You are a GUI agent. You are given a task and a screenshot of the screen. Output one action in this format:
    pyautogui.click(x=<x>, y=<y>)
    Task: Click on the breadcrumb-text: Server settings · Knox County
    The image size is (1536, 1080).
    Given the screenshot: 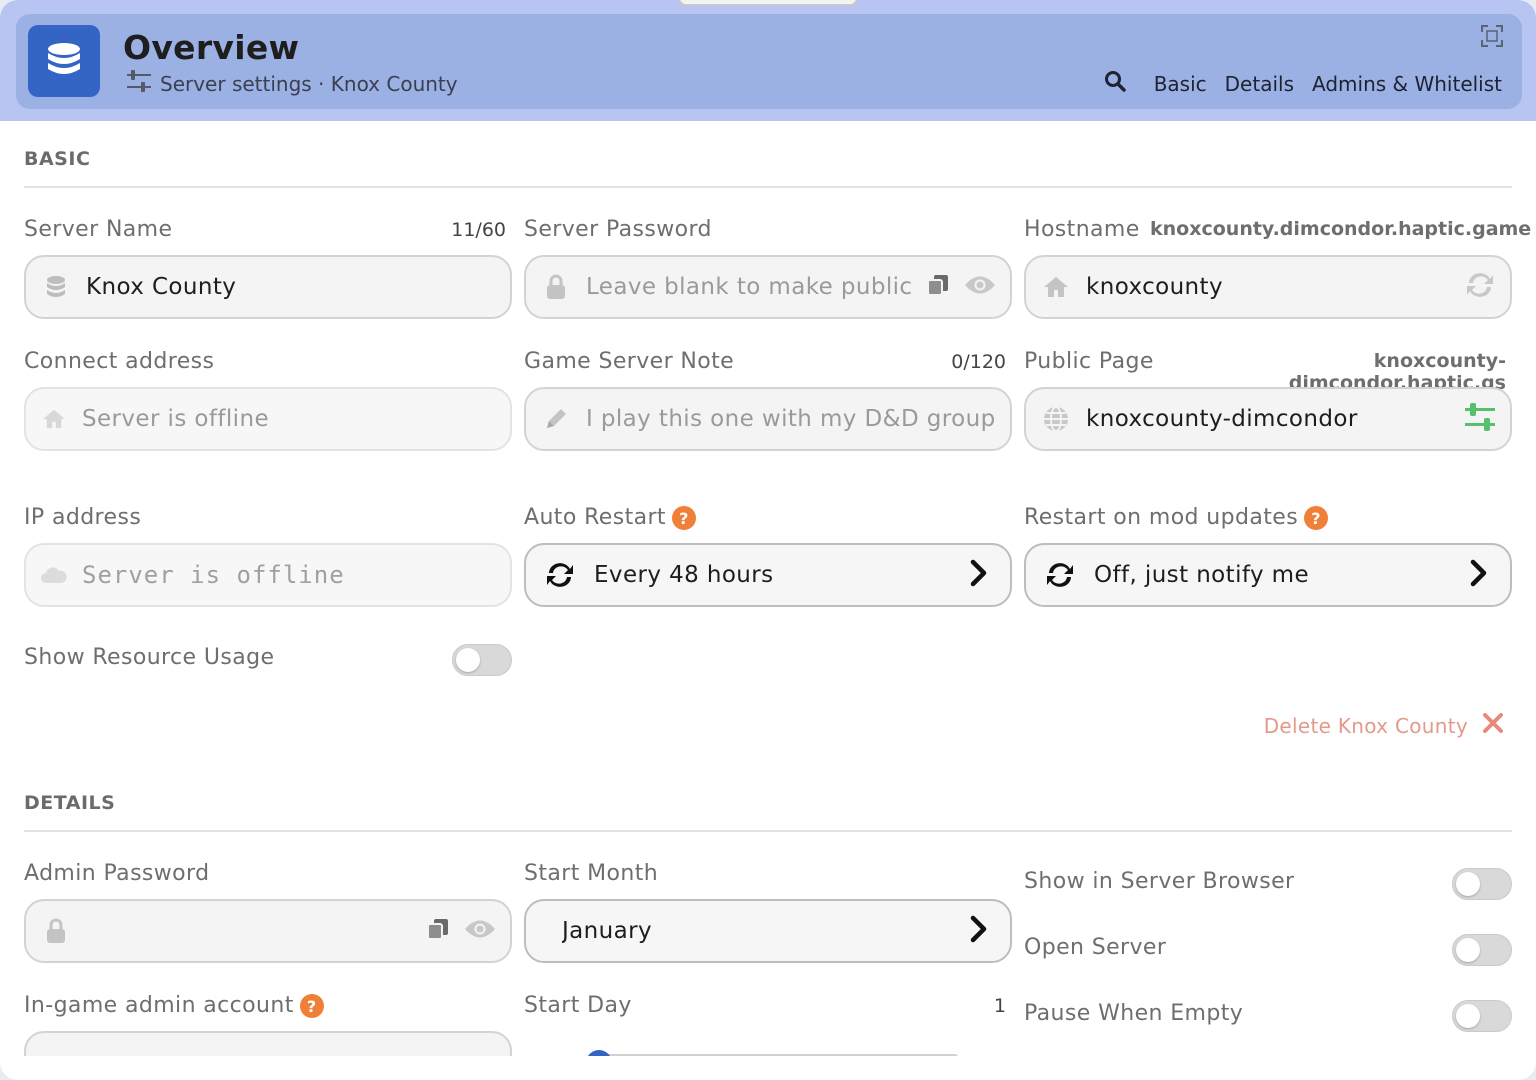 What is the action you would take?
    pyautogui.click(x=309, y=83)
    